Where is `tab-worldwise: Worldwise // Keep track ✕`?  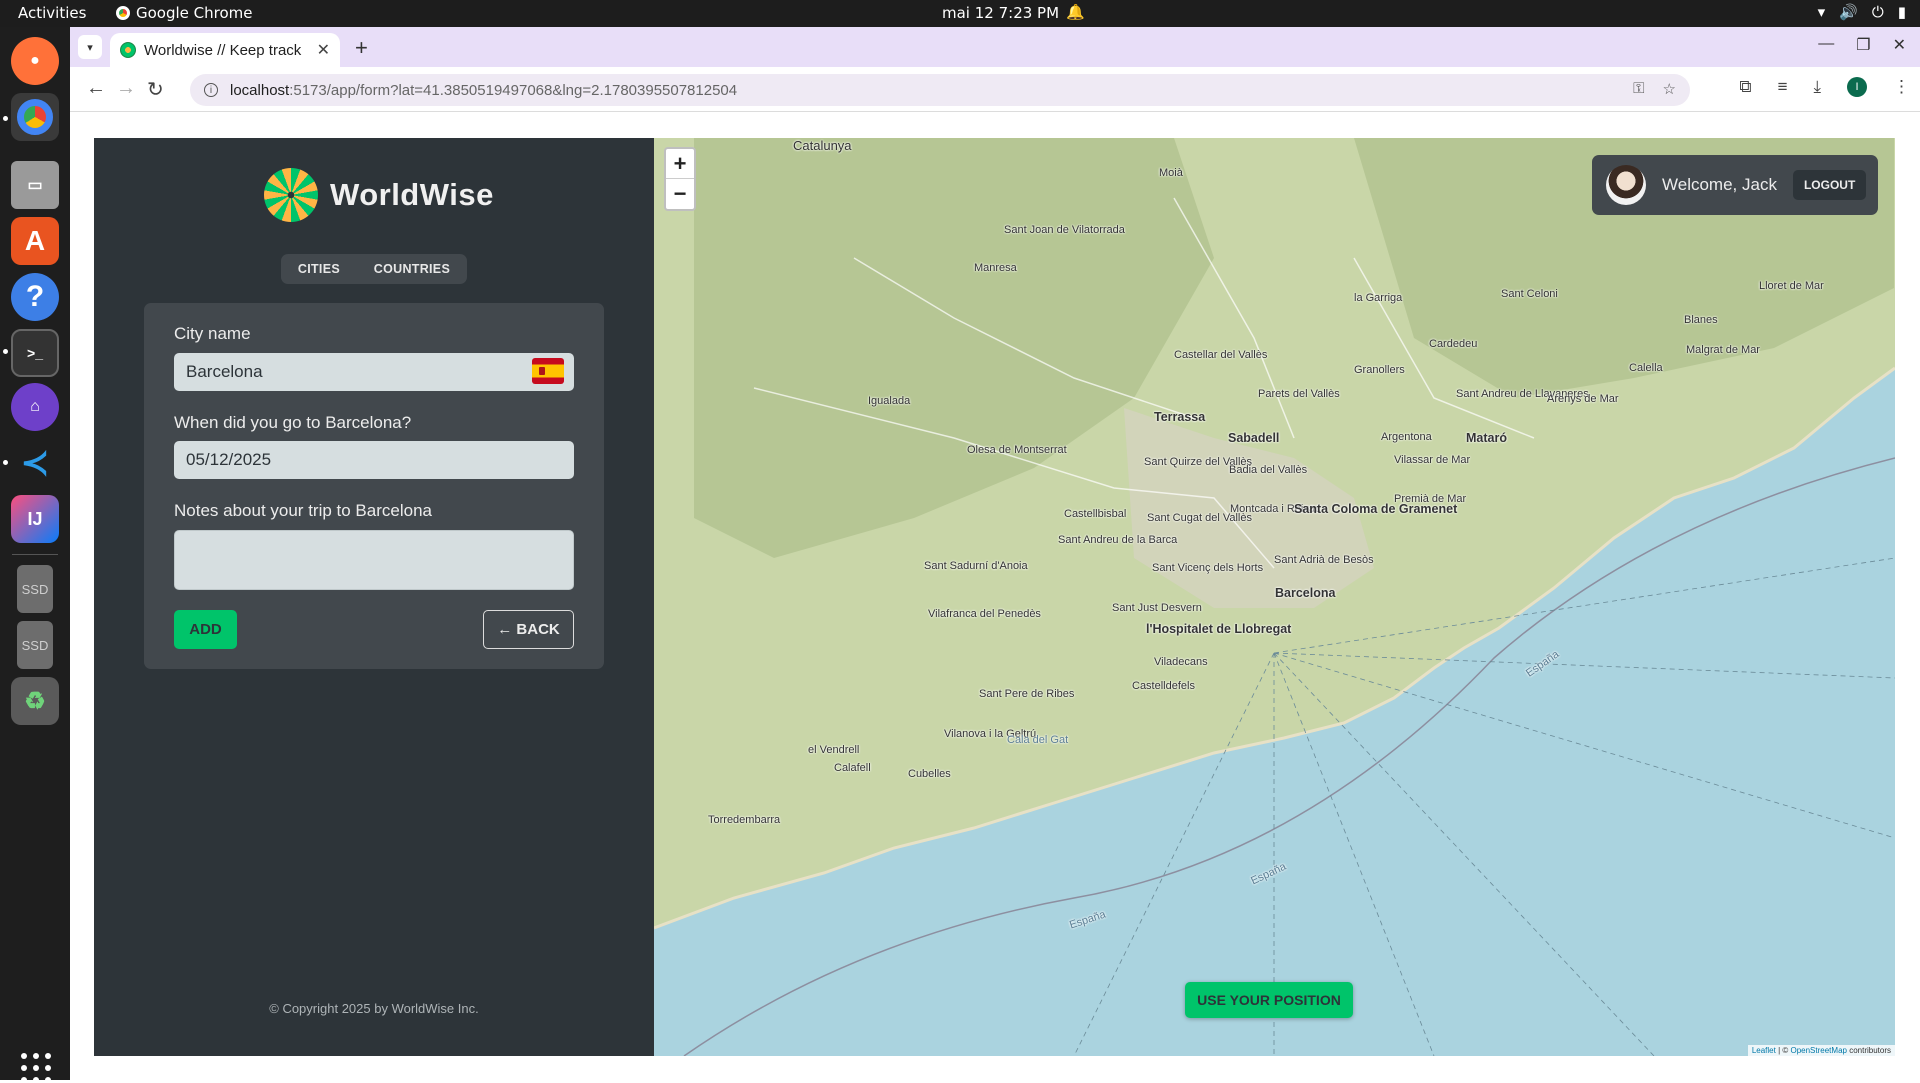
tab-worldwise: Worldwise // Keep track ✕ is located at coordinates (225, 50).